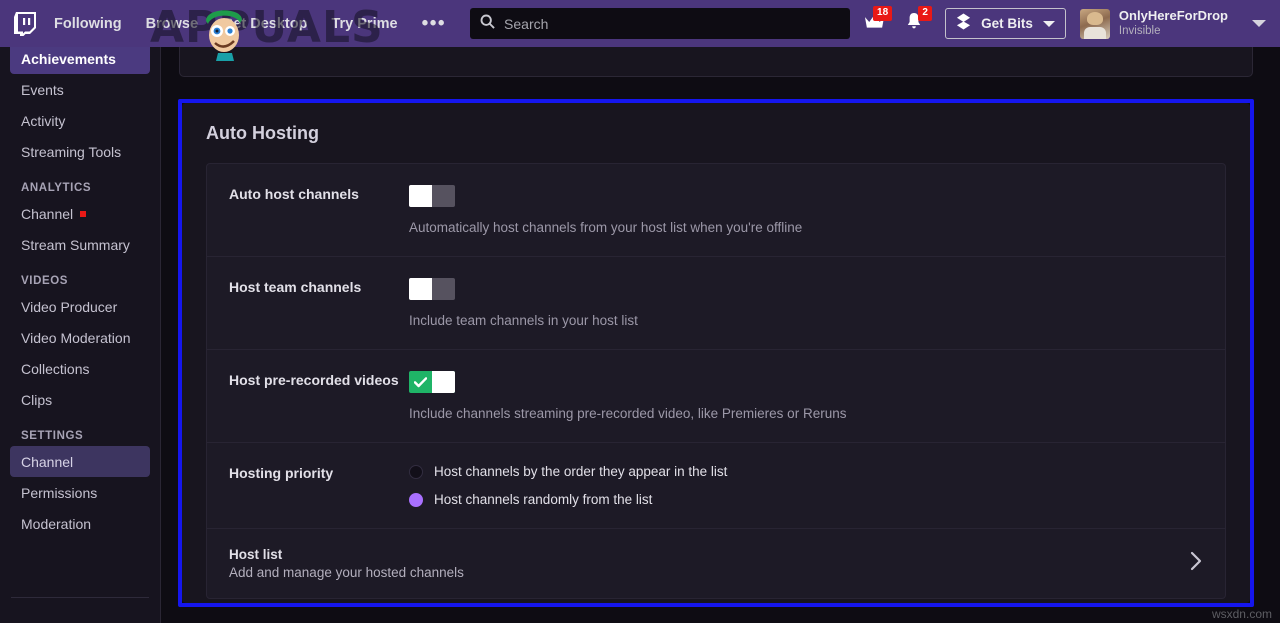 The height and width of the screenshot is (623, 1280). I want to click on setting-label: Hosting priority, so click(281, 473).